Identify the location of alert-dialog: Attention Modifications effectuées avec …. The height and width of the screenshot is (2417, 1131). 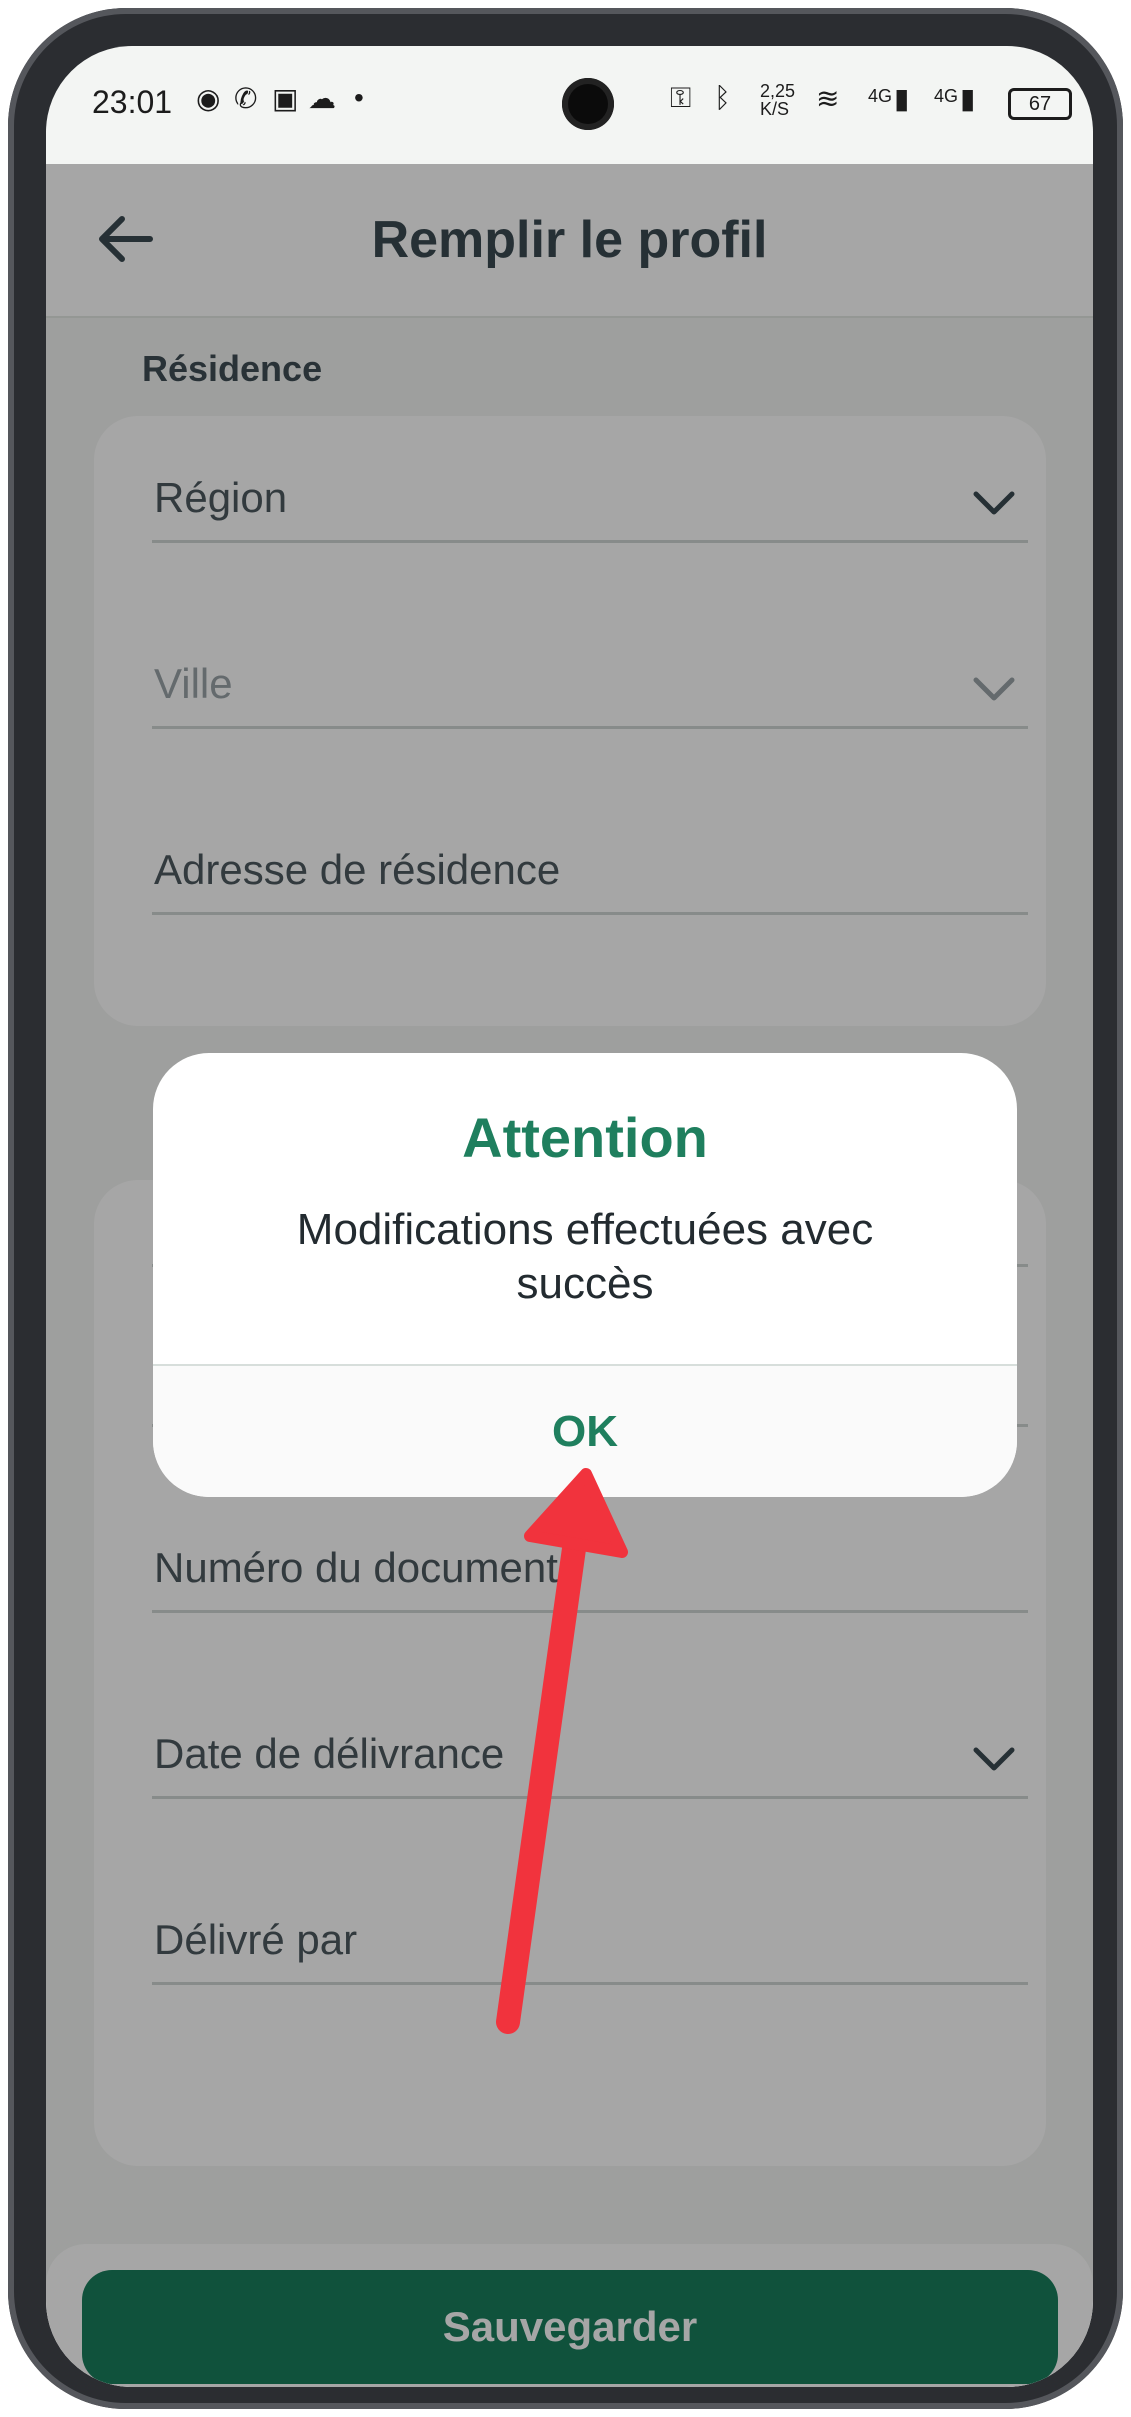
(585, 1275).